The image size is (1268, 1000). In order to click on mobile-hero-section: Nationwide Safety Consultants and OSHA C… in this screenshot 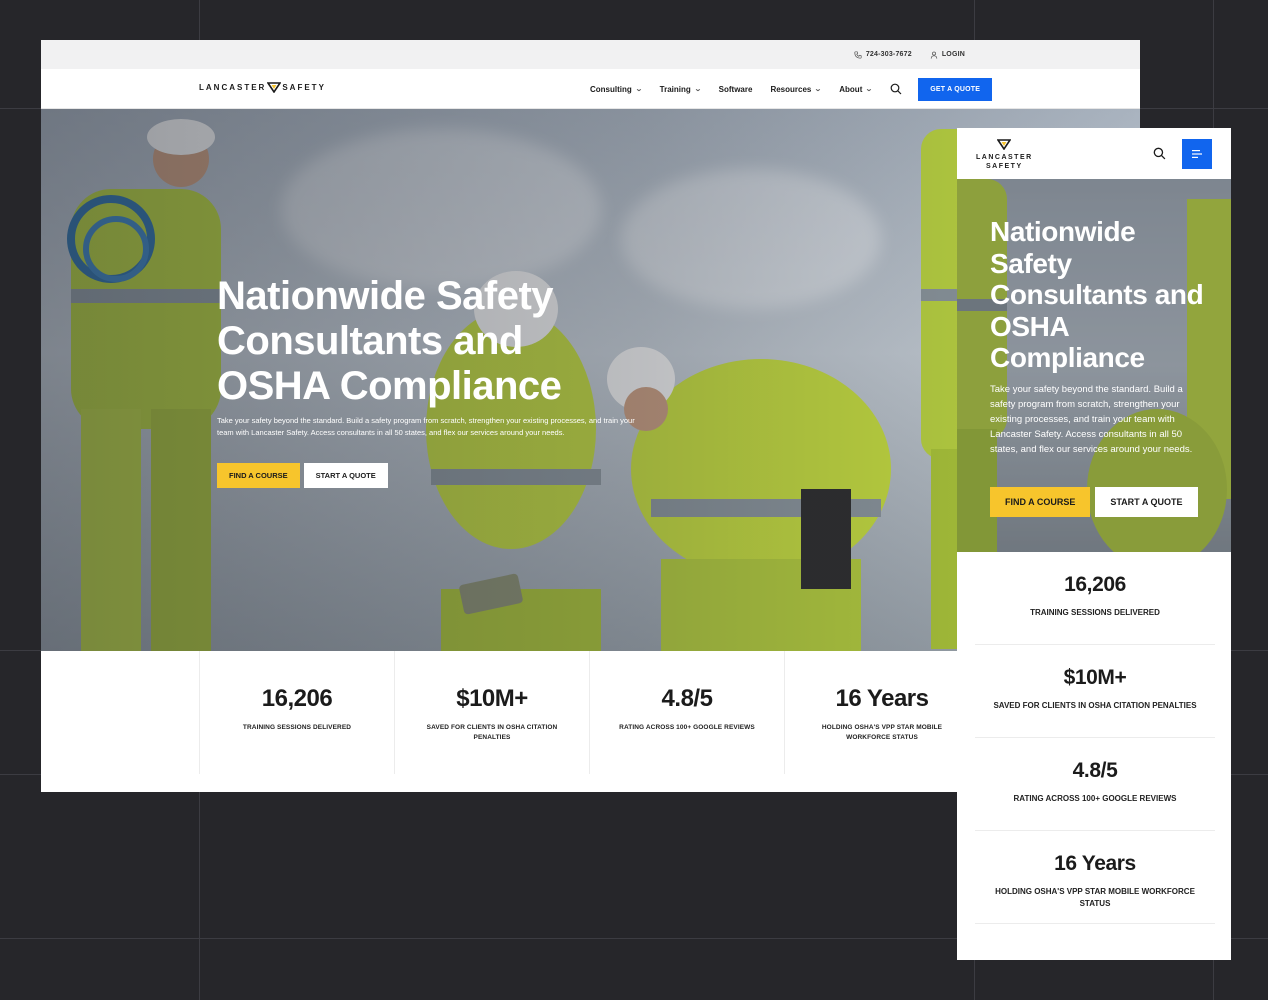, I will do `click(1094, 365)`.